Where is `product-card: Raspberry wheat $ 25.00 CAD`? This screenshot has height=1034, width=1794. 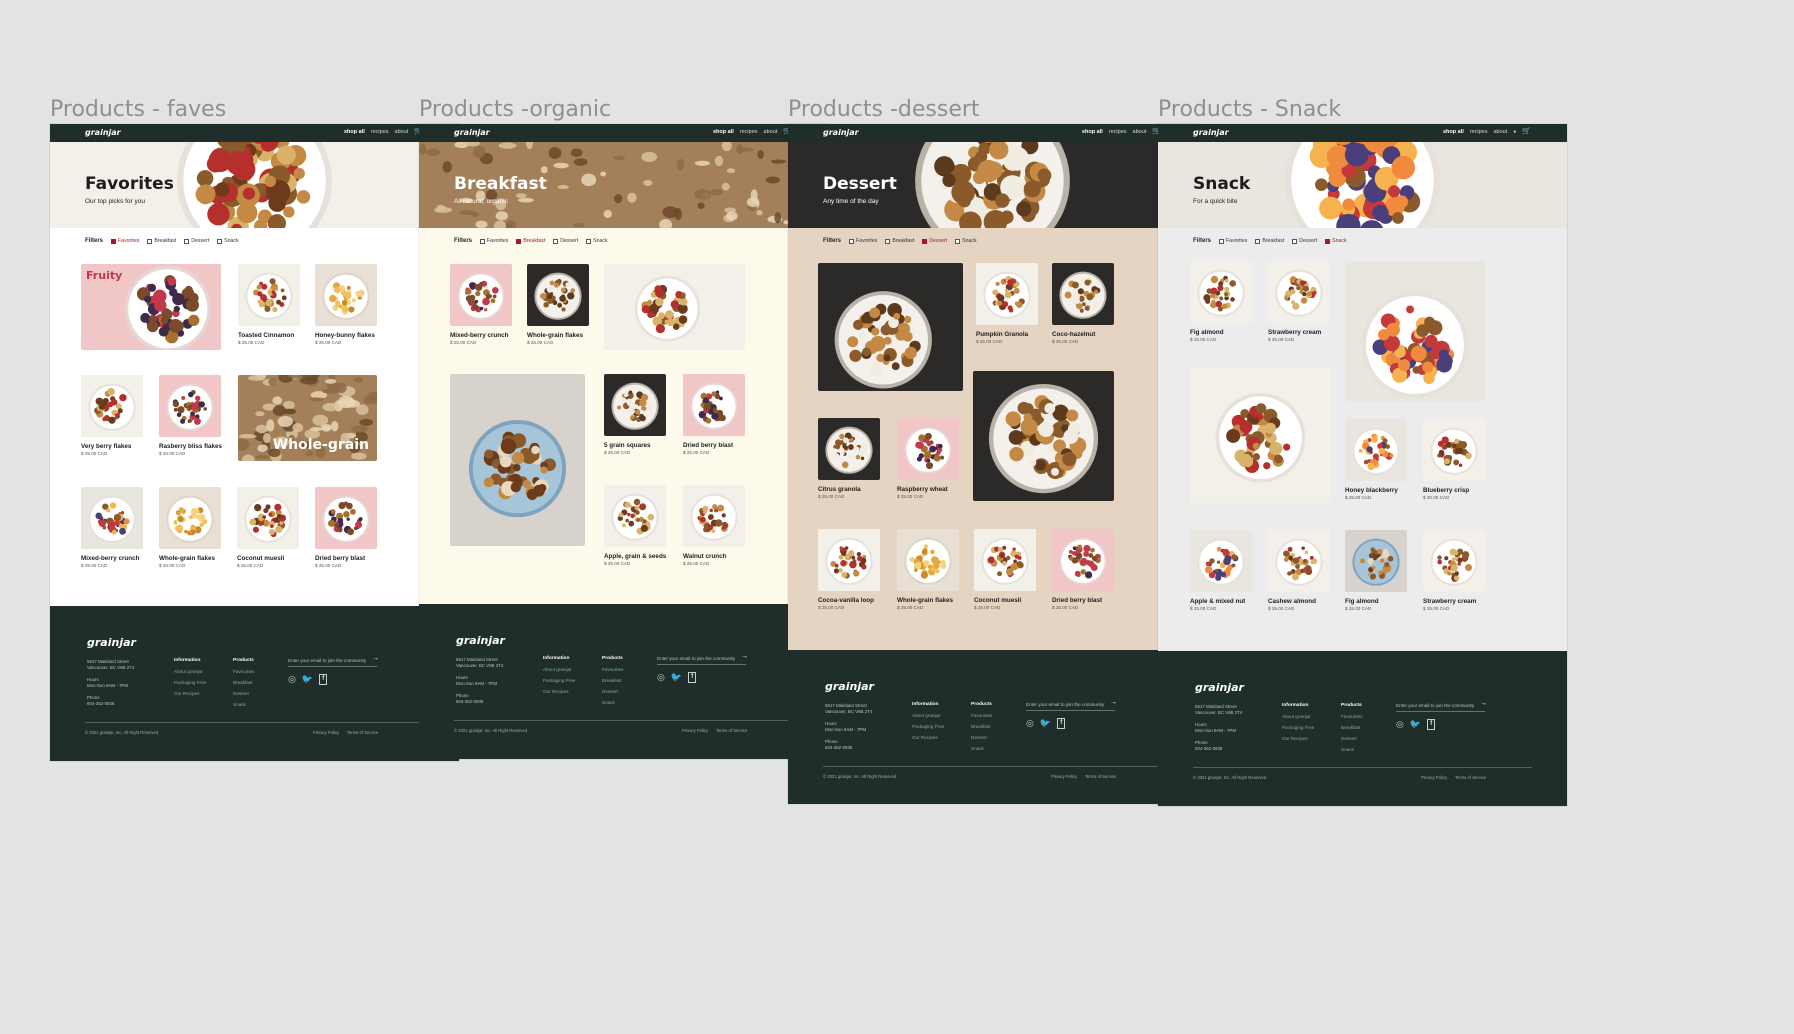
product-card: Raspberry wheat $ 25.00 CAD is located at coordinates (928, 461).